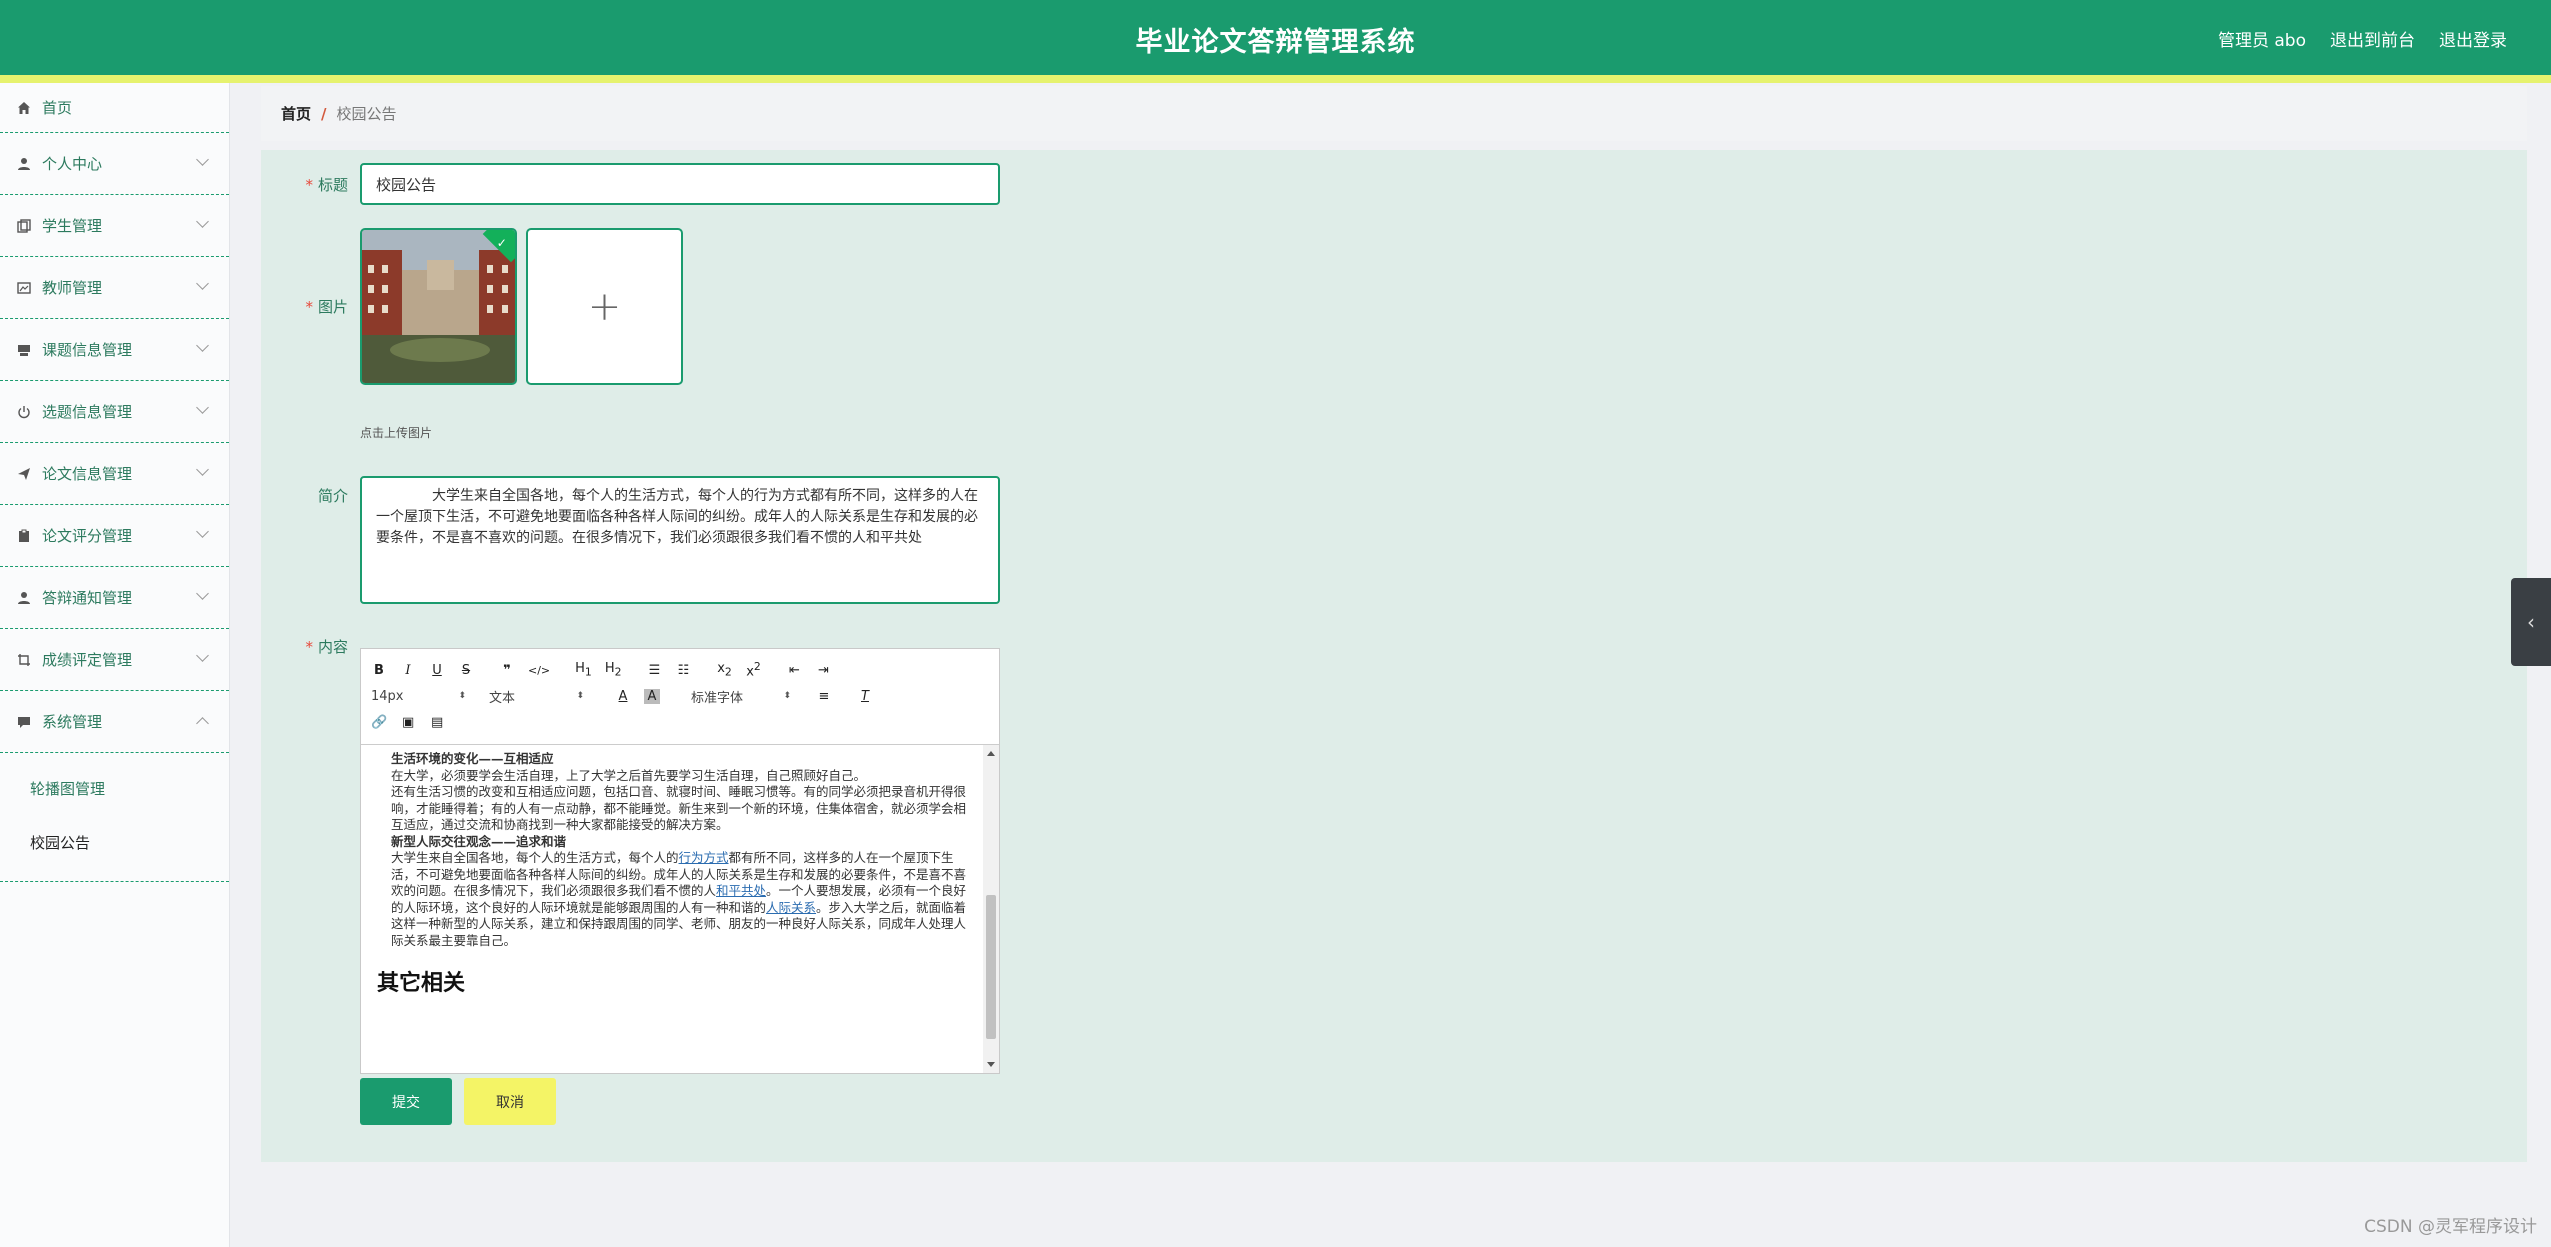 The image size is (2551, 1247). I want to click on current-user: 管理员 abo, so click(2262, 38).